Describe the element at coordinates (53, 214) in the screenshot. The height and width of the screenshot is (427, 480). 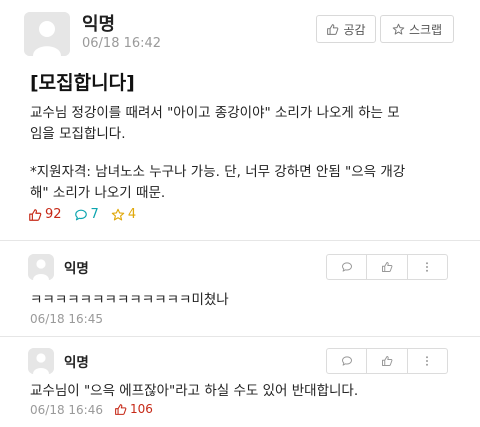
I see `like-count-value: 92` at that location.